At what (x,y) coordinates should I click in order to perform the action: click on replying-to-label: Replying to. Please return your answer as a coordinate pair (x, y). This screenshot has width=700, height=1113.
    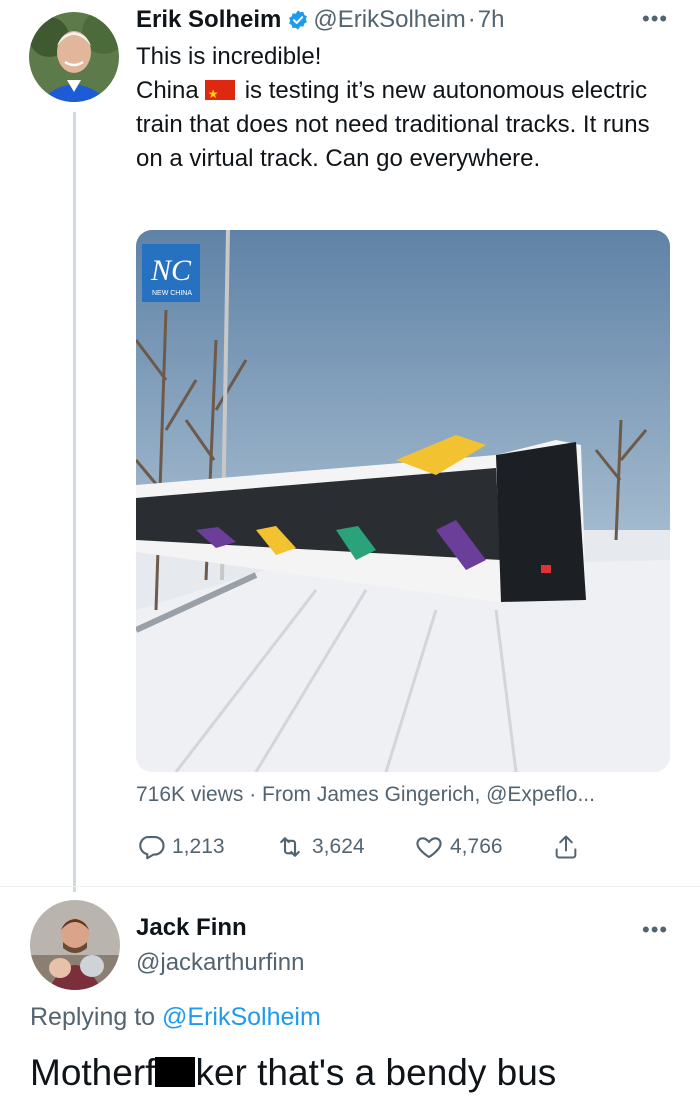
    Looking at the image, I should click on (93, 1017).